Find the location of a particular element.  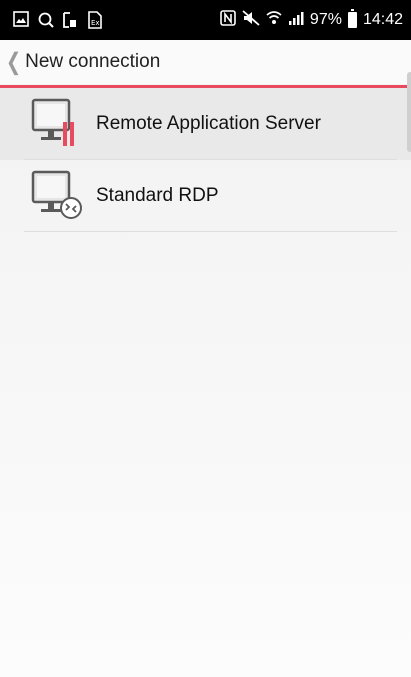

list-item-label: Remote Application Server is located at coordinates (208, 123).